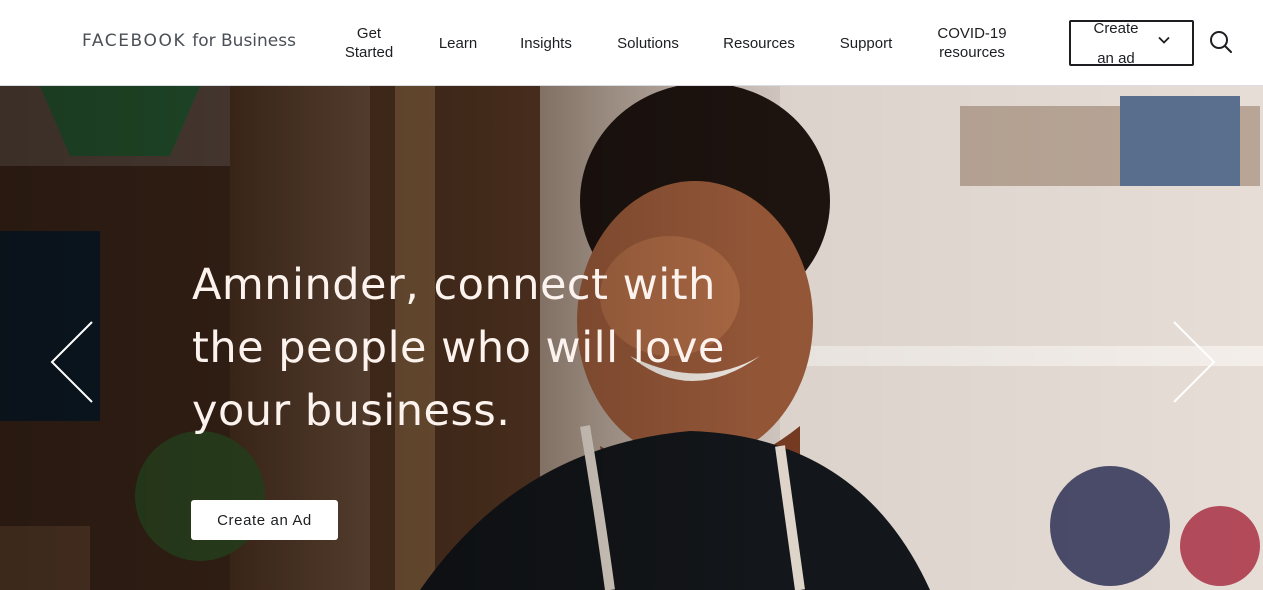 This screenshot has width=1263, height=590. I want to click on chevron-down-icon, so click(1164, 40).